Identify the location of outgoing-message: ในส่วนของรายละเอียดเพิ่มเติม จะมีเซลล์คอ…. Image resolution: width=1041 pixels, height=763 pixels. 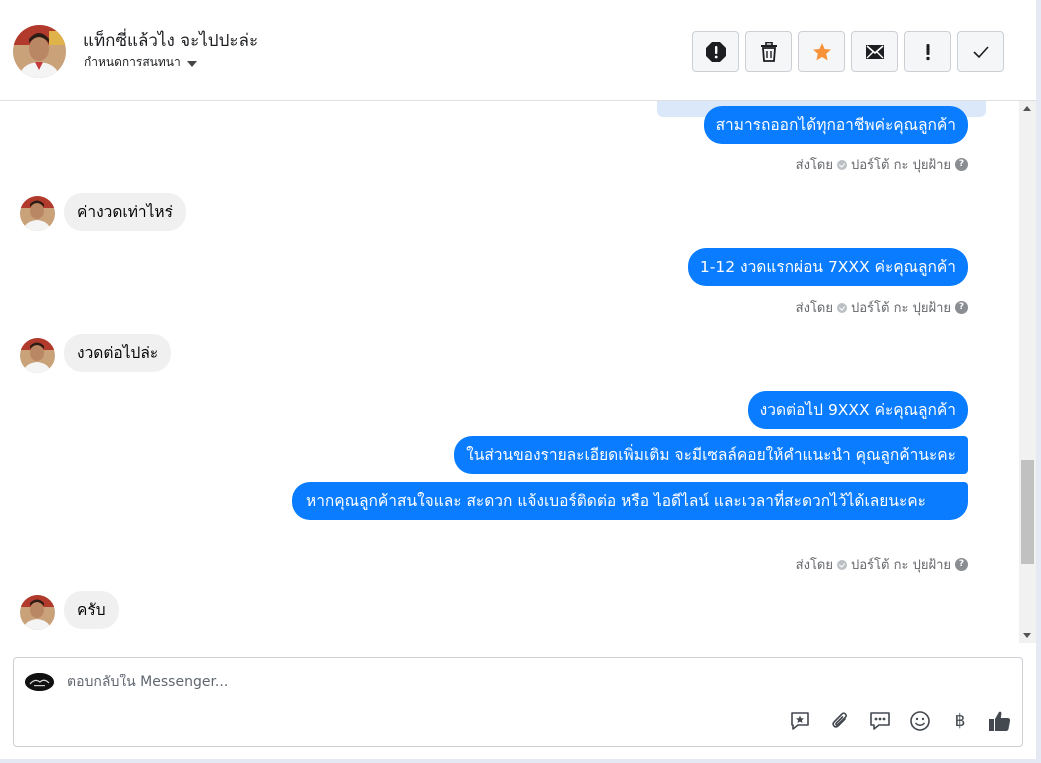
(711, 455).